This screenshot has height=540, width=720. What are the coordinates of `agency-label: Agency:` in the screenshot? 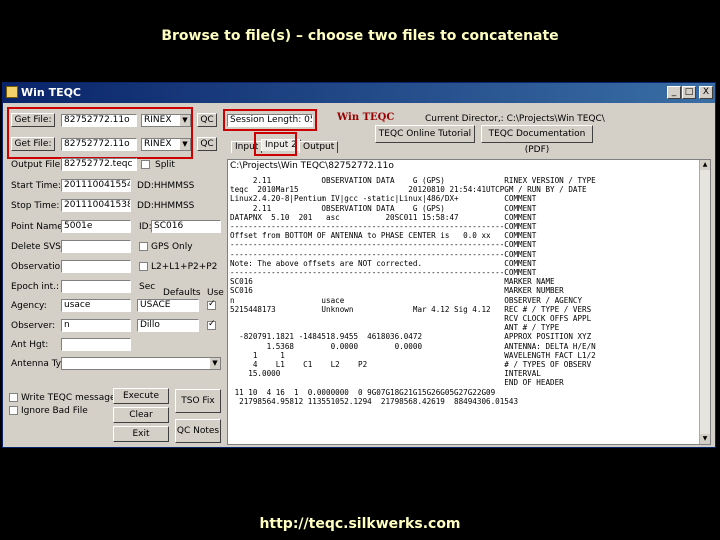 It's located at (29, 306).